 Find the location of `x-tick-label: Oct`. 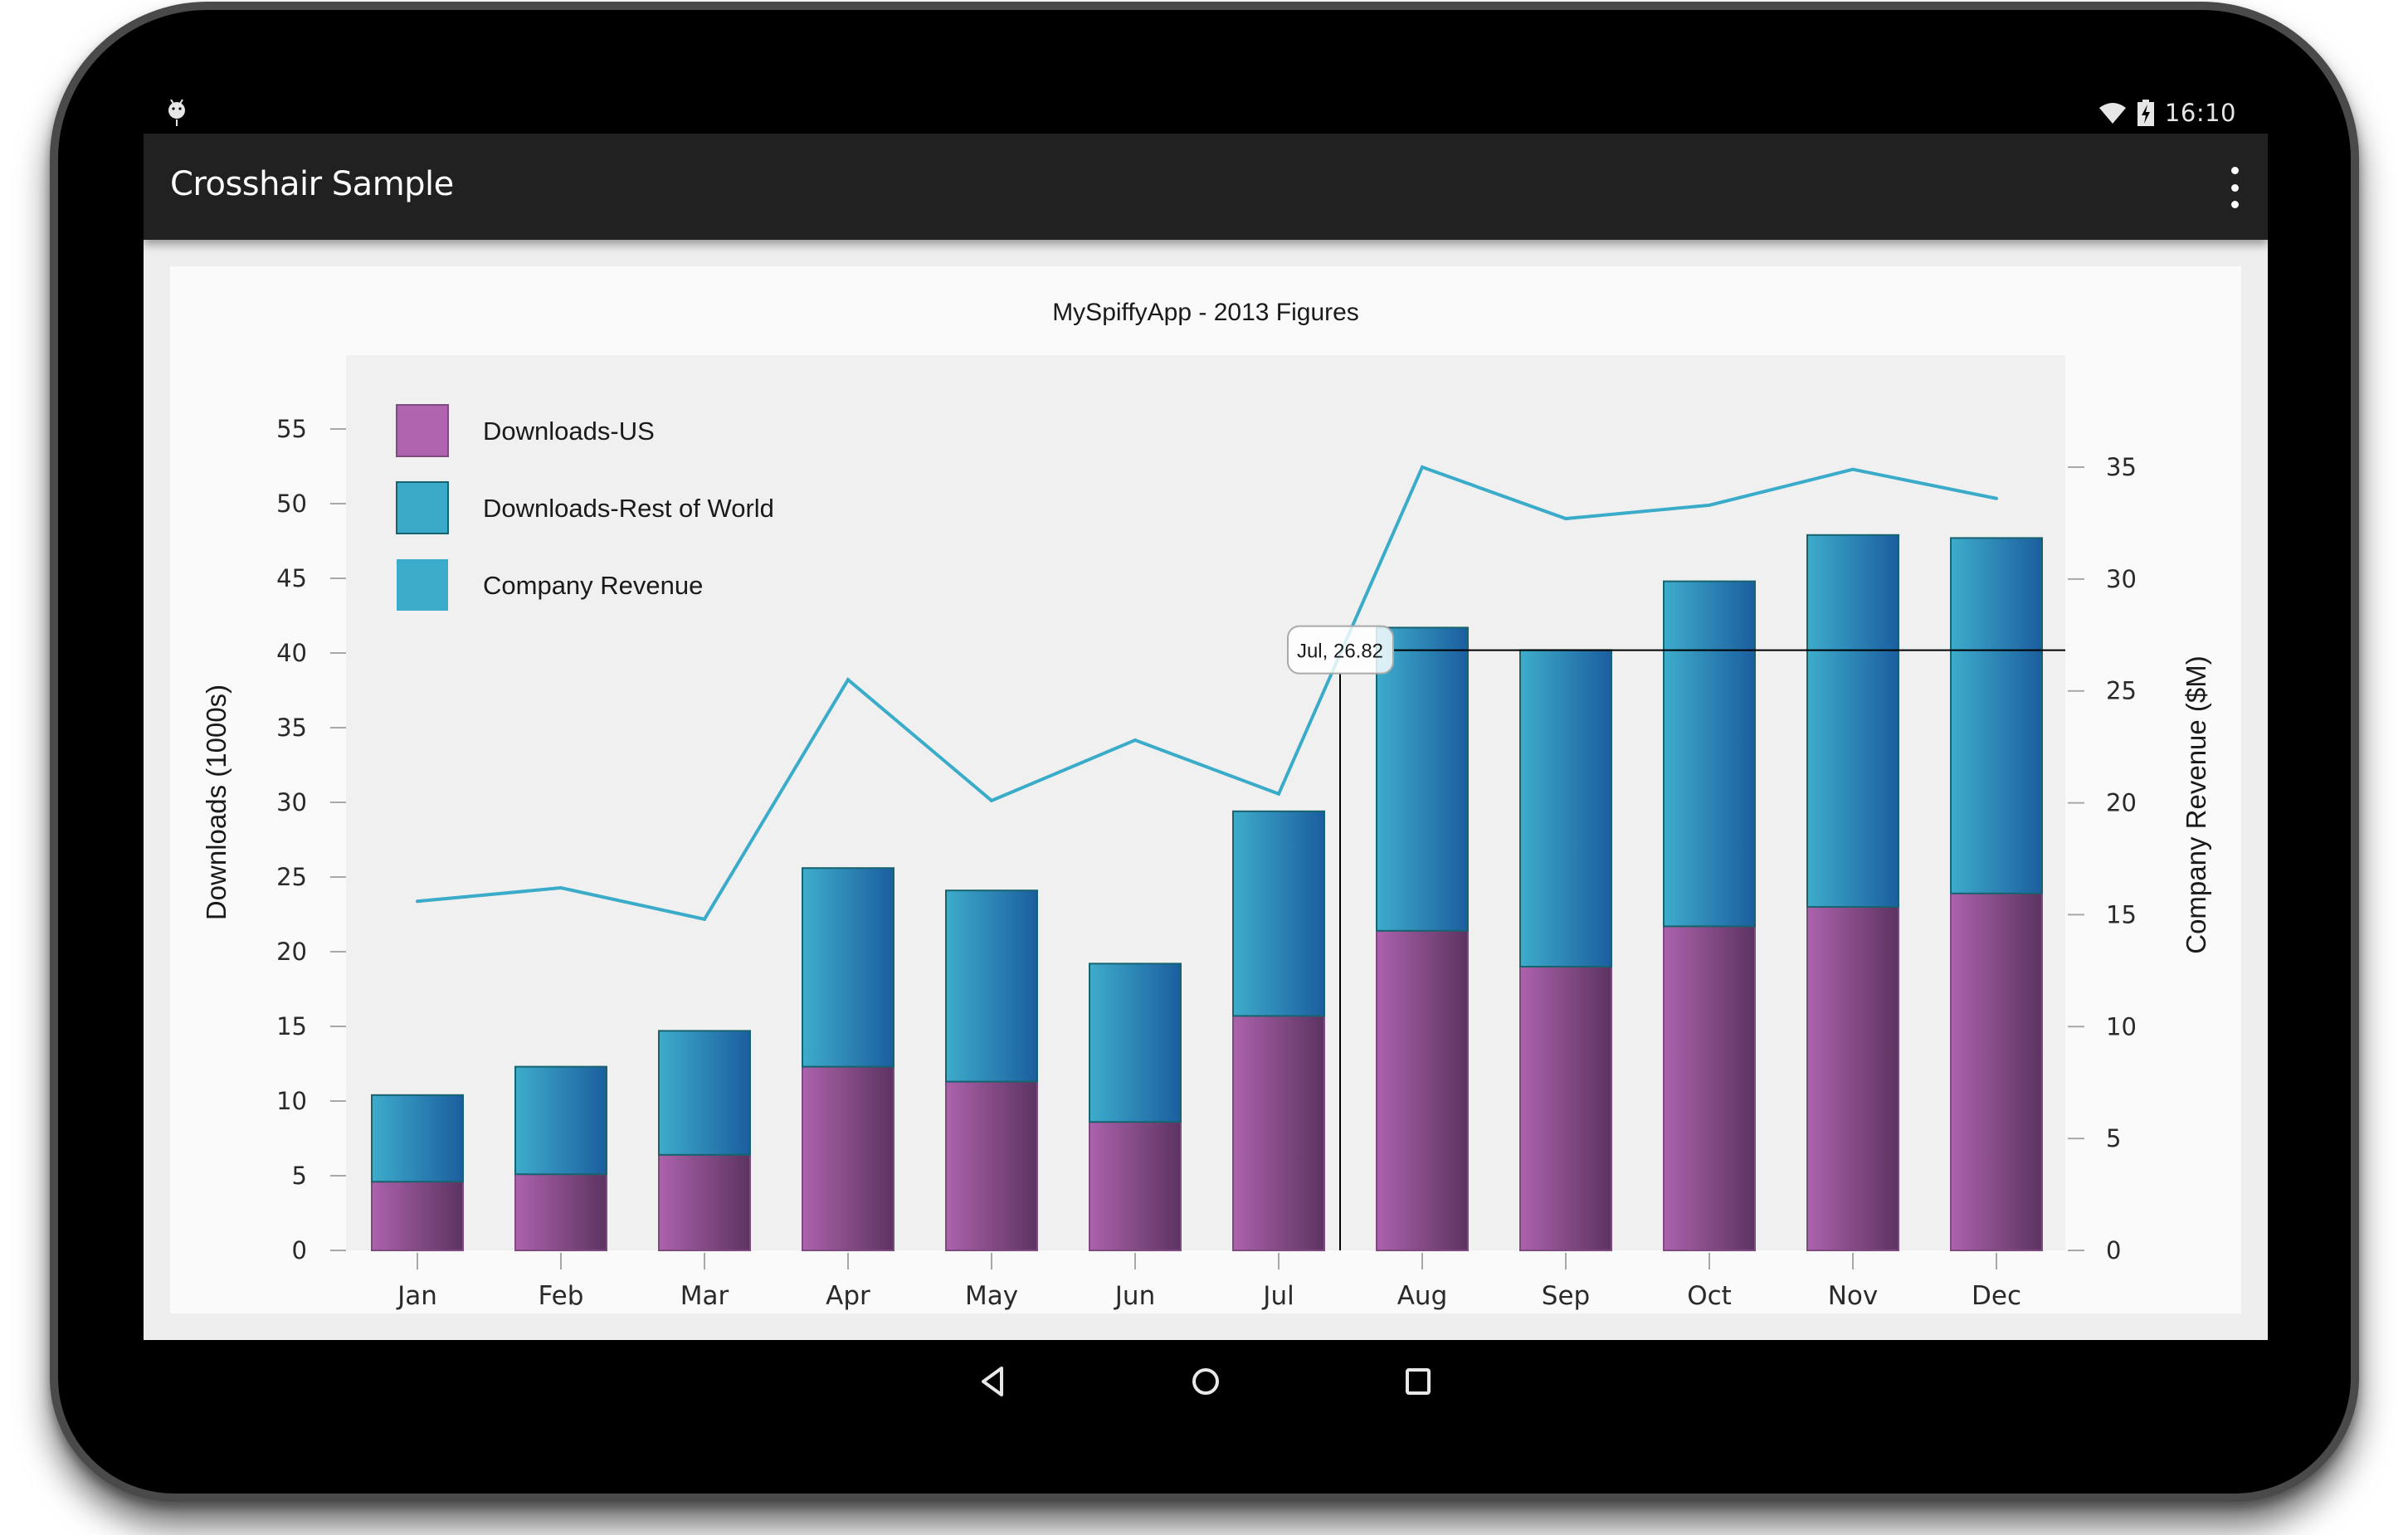

x-tick-label: Oct is located at coordinates (1709, 1296).